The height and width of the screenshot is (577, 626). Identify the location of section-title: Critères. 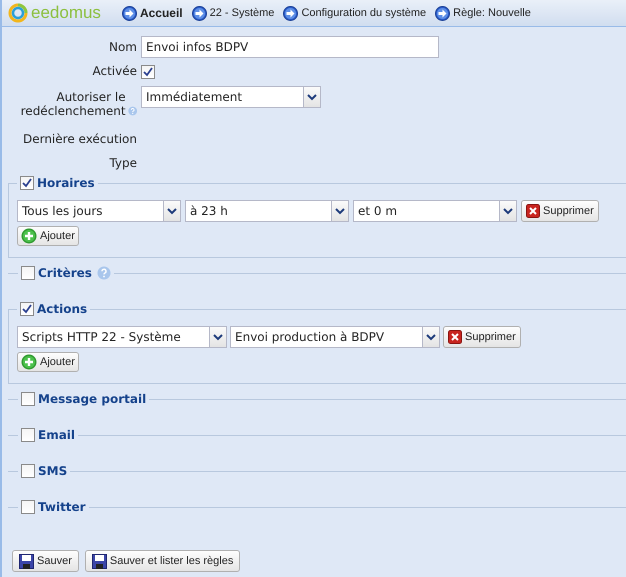
(65, 273).